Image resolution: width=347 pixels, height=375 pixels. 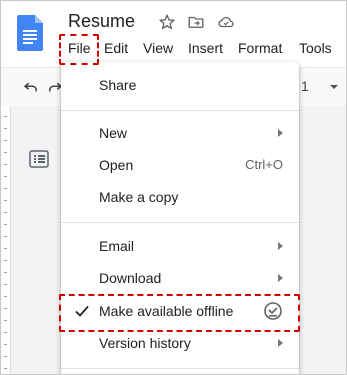 I want to click on menu-item-make-copy: Make a copy, so click(x=180, y=197).